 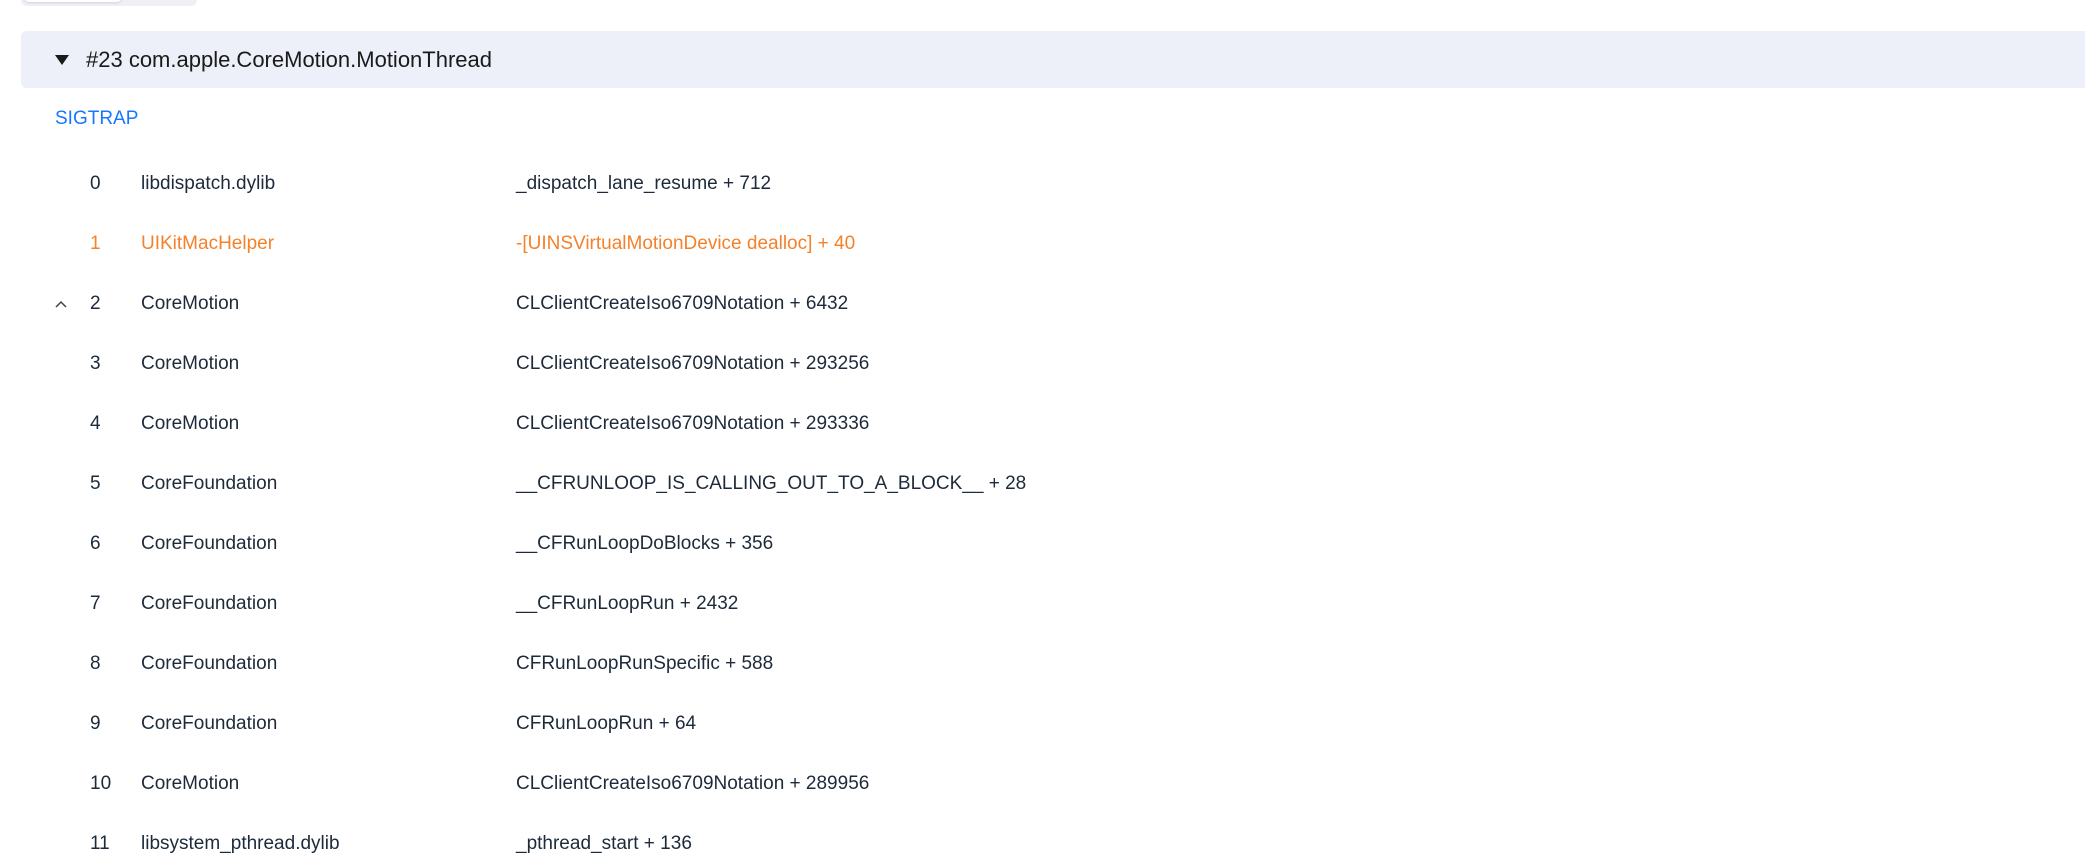 I want to click on frame-symbol: CFRunLoopRun + 64, so click(x=606, y=723).